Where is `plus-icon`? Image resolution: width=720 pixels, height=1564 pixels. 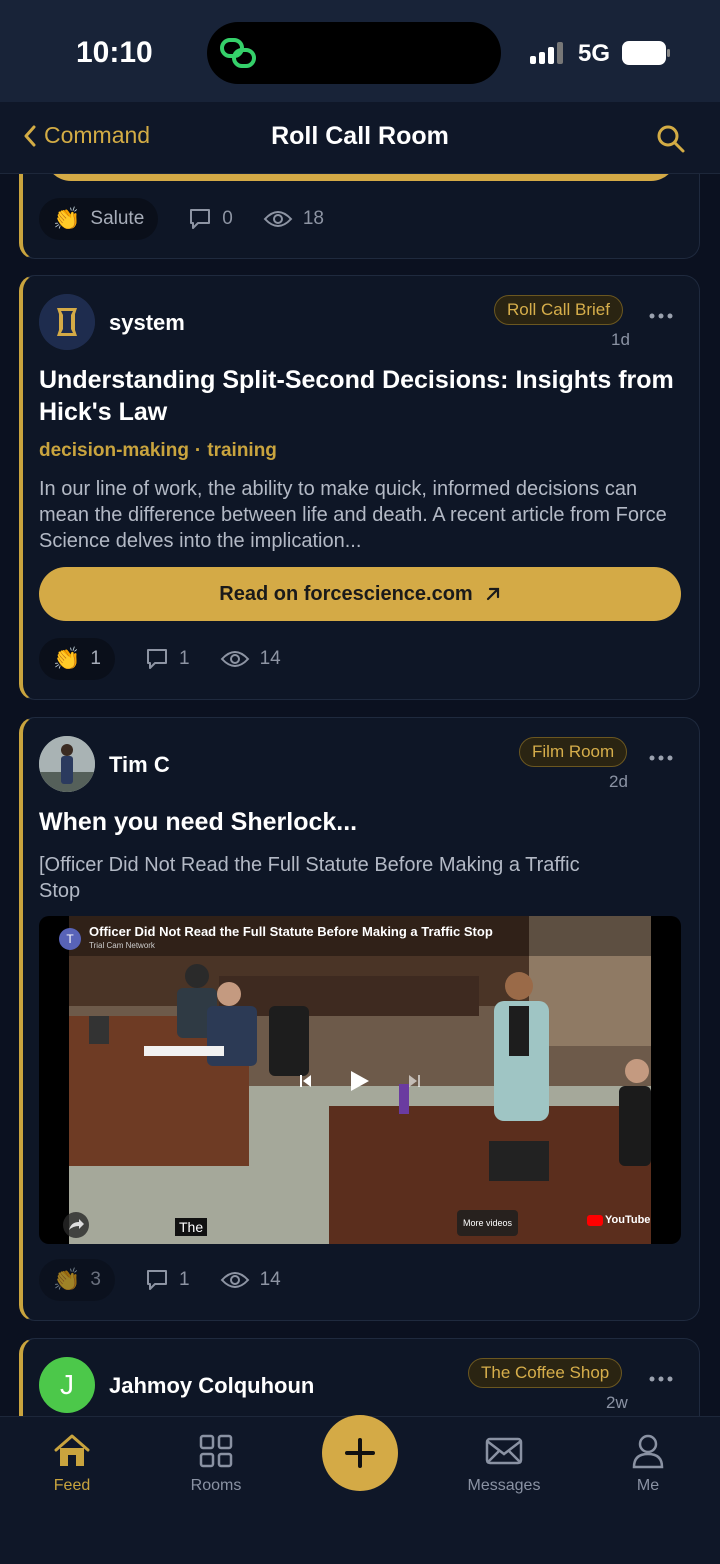
plus-icon is located at coordinates (360, 1453).